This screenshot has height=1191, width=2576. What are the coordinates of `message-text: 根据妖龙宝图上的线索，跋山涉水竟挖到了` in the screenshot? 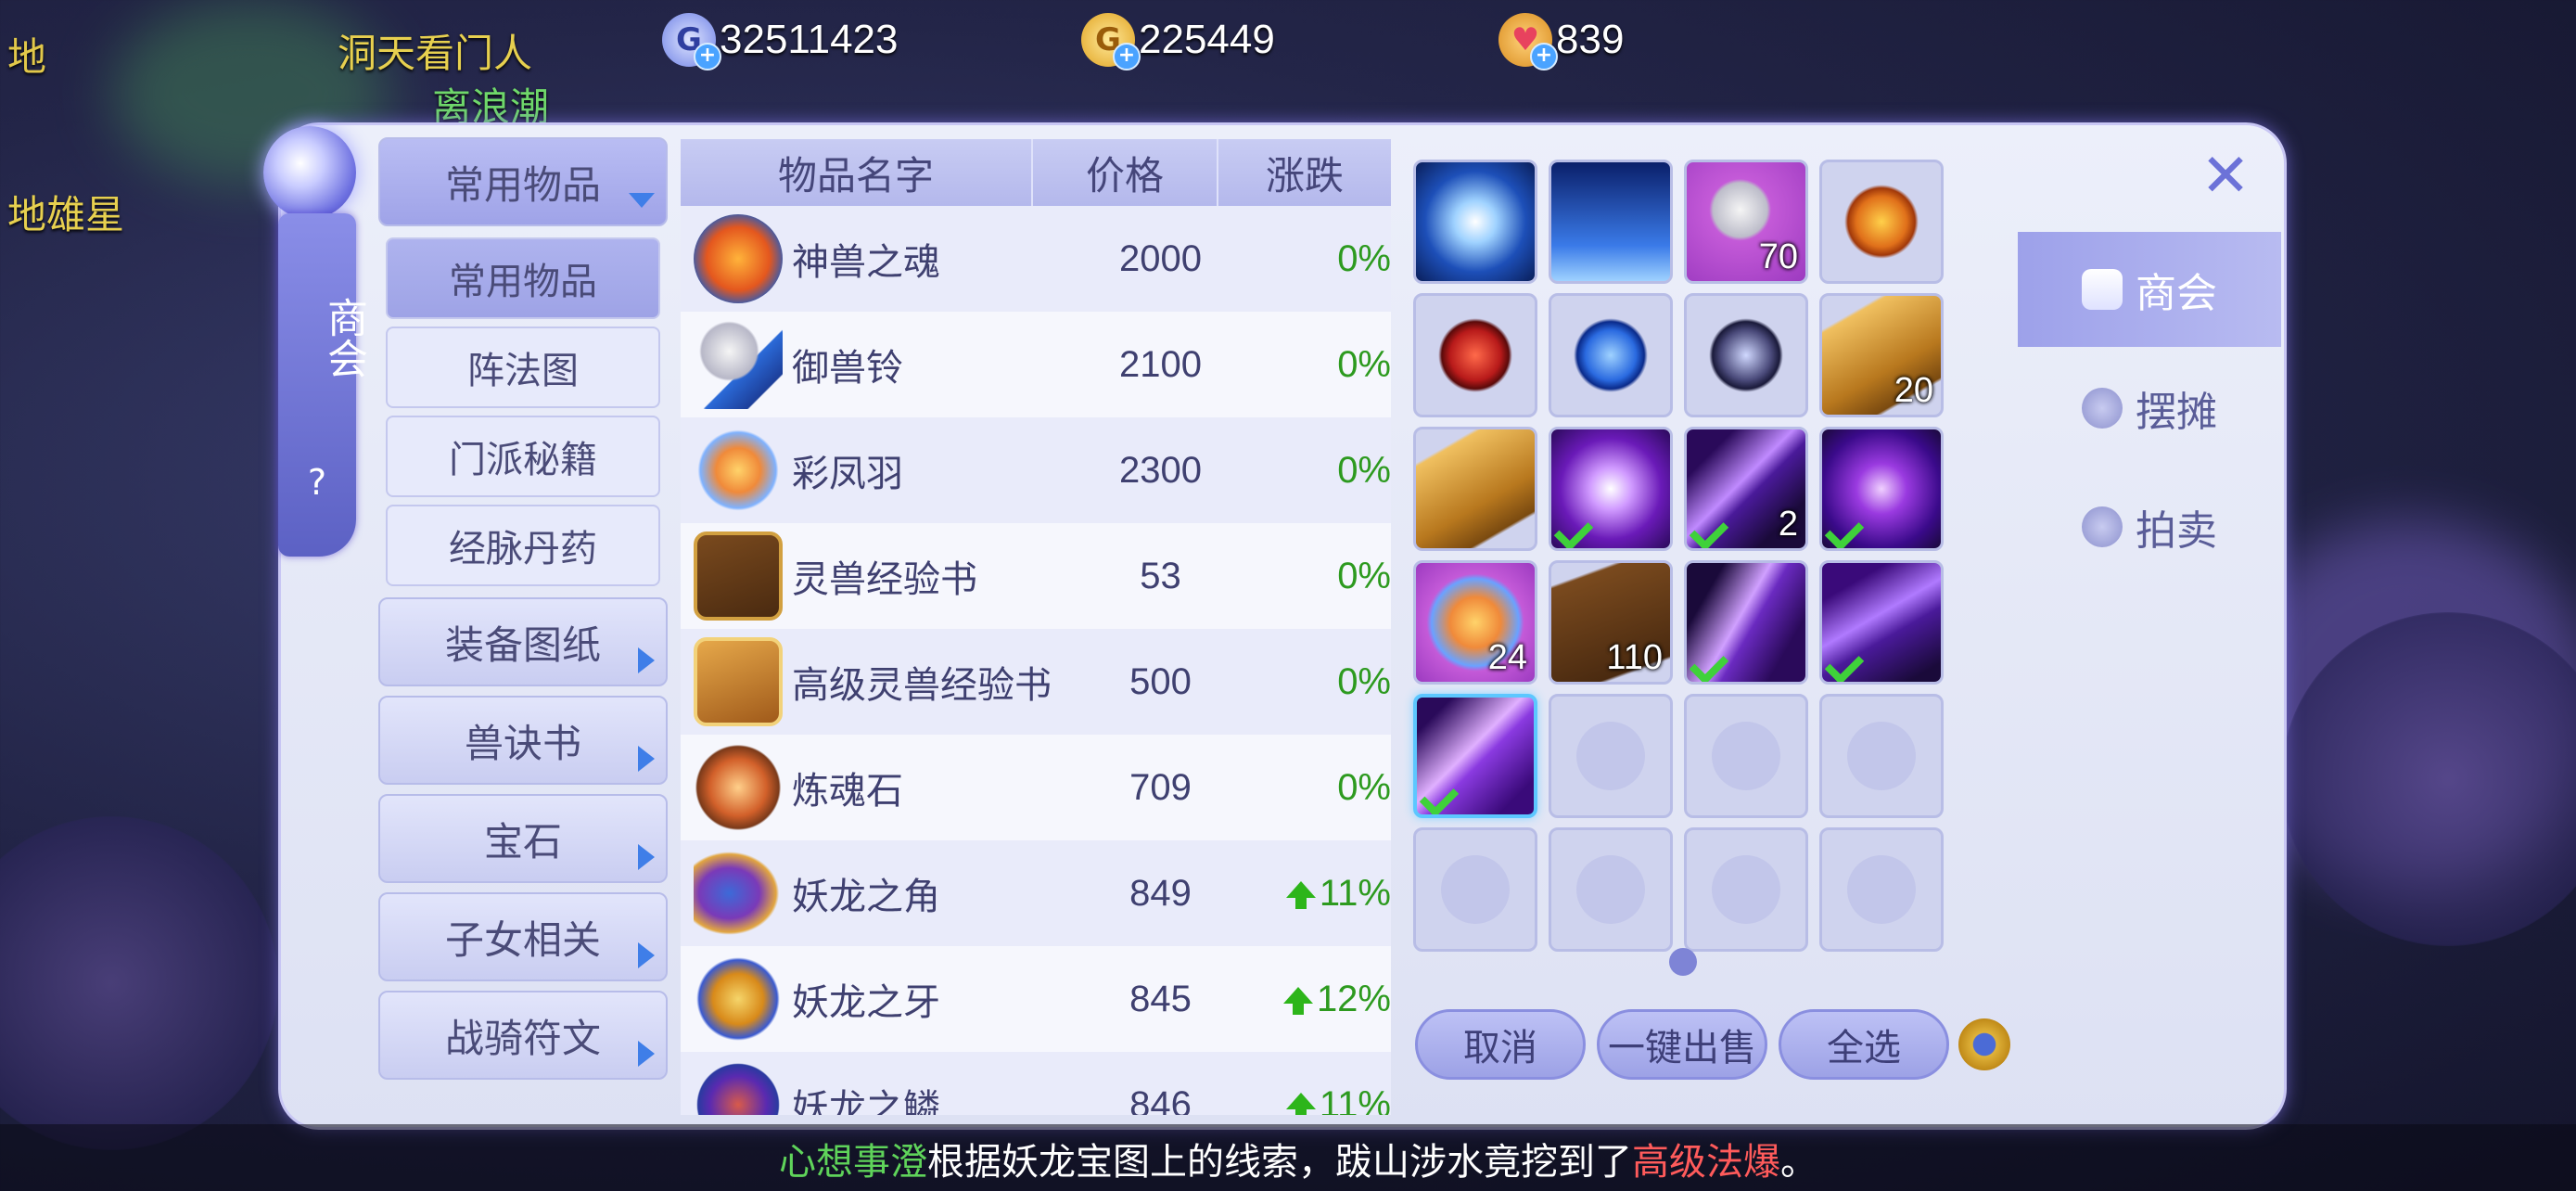 It's located at (1279, 1162).